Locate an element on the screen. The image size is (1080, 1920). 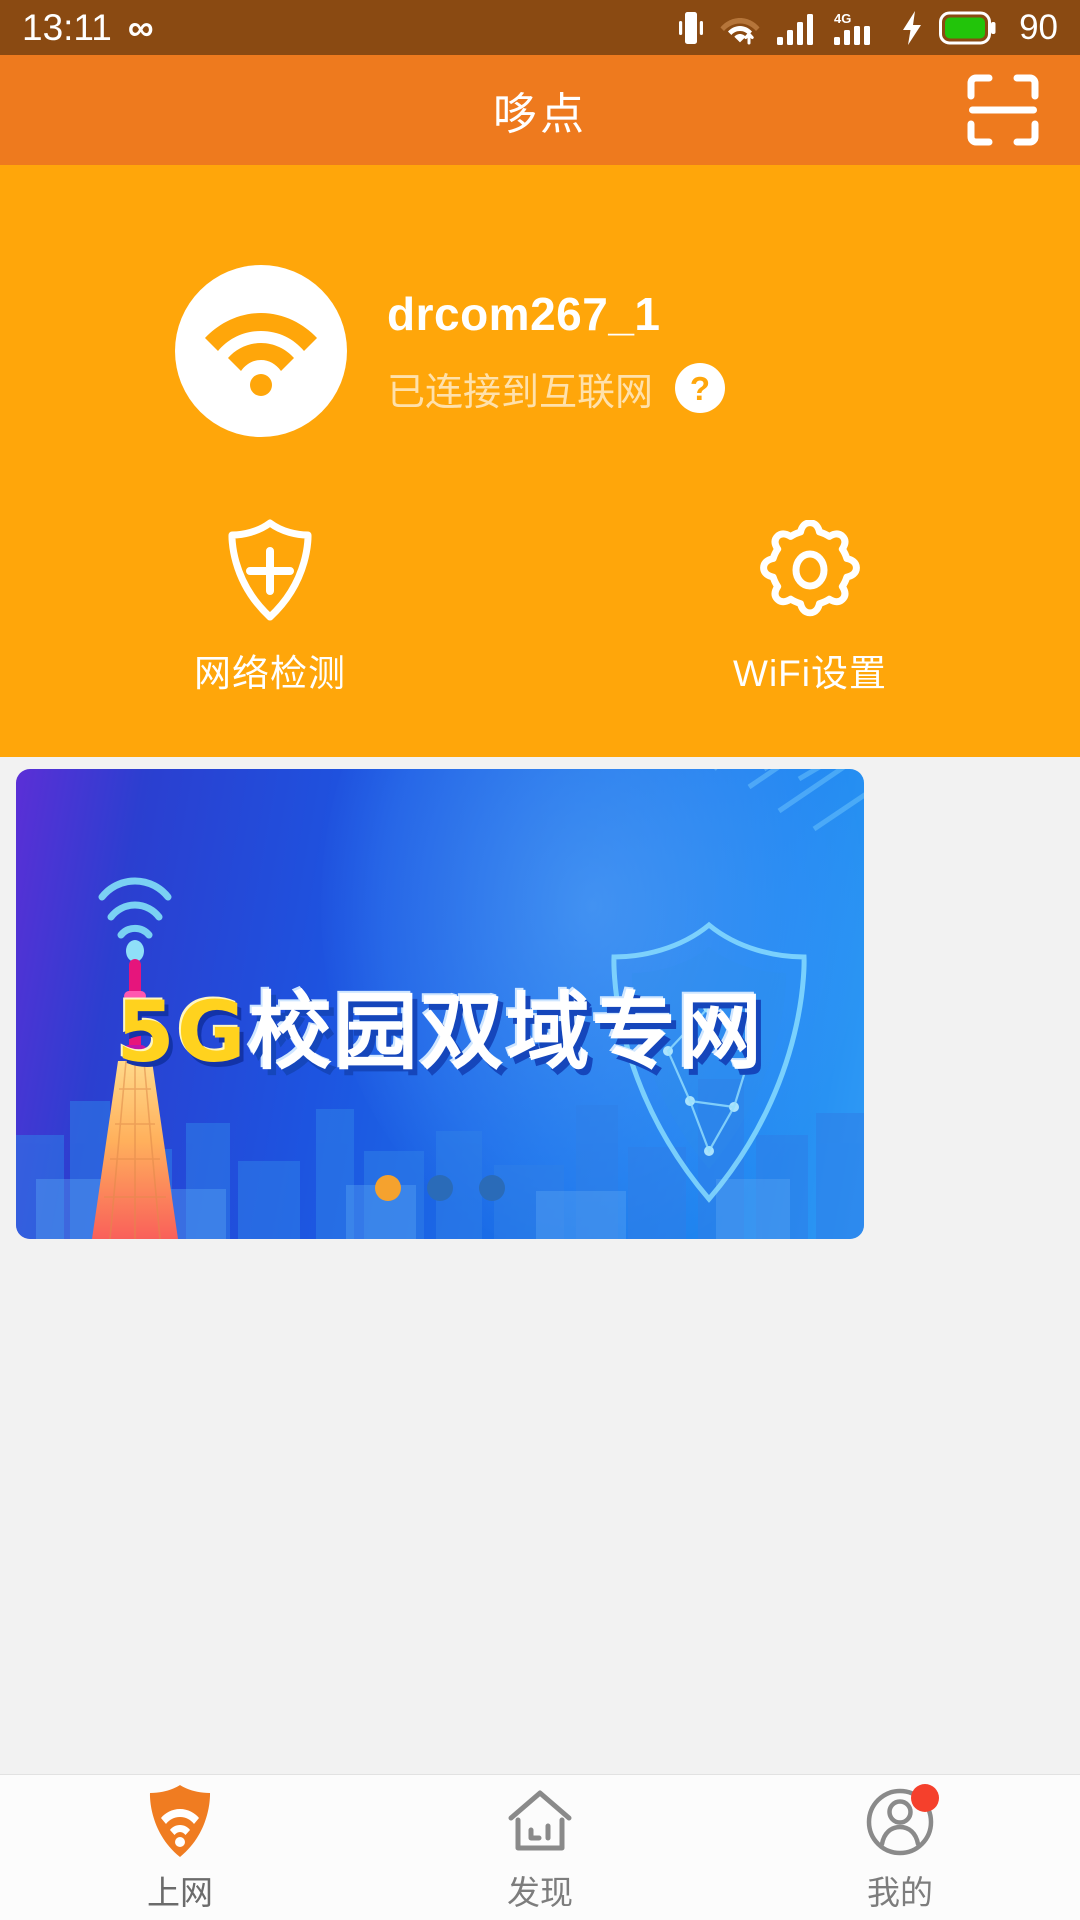
home-icon is located at coordinates (540, 1821).